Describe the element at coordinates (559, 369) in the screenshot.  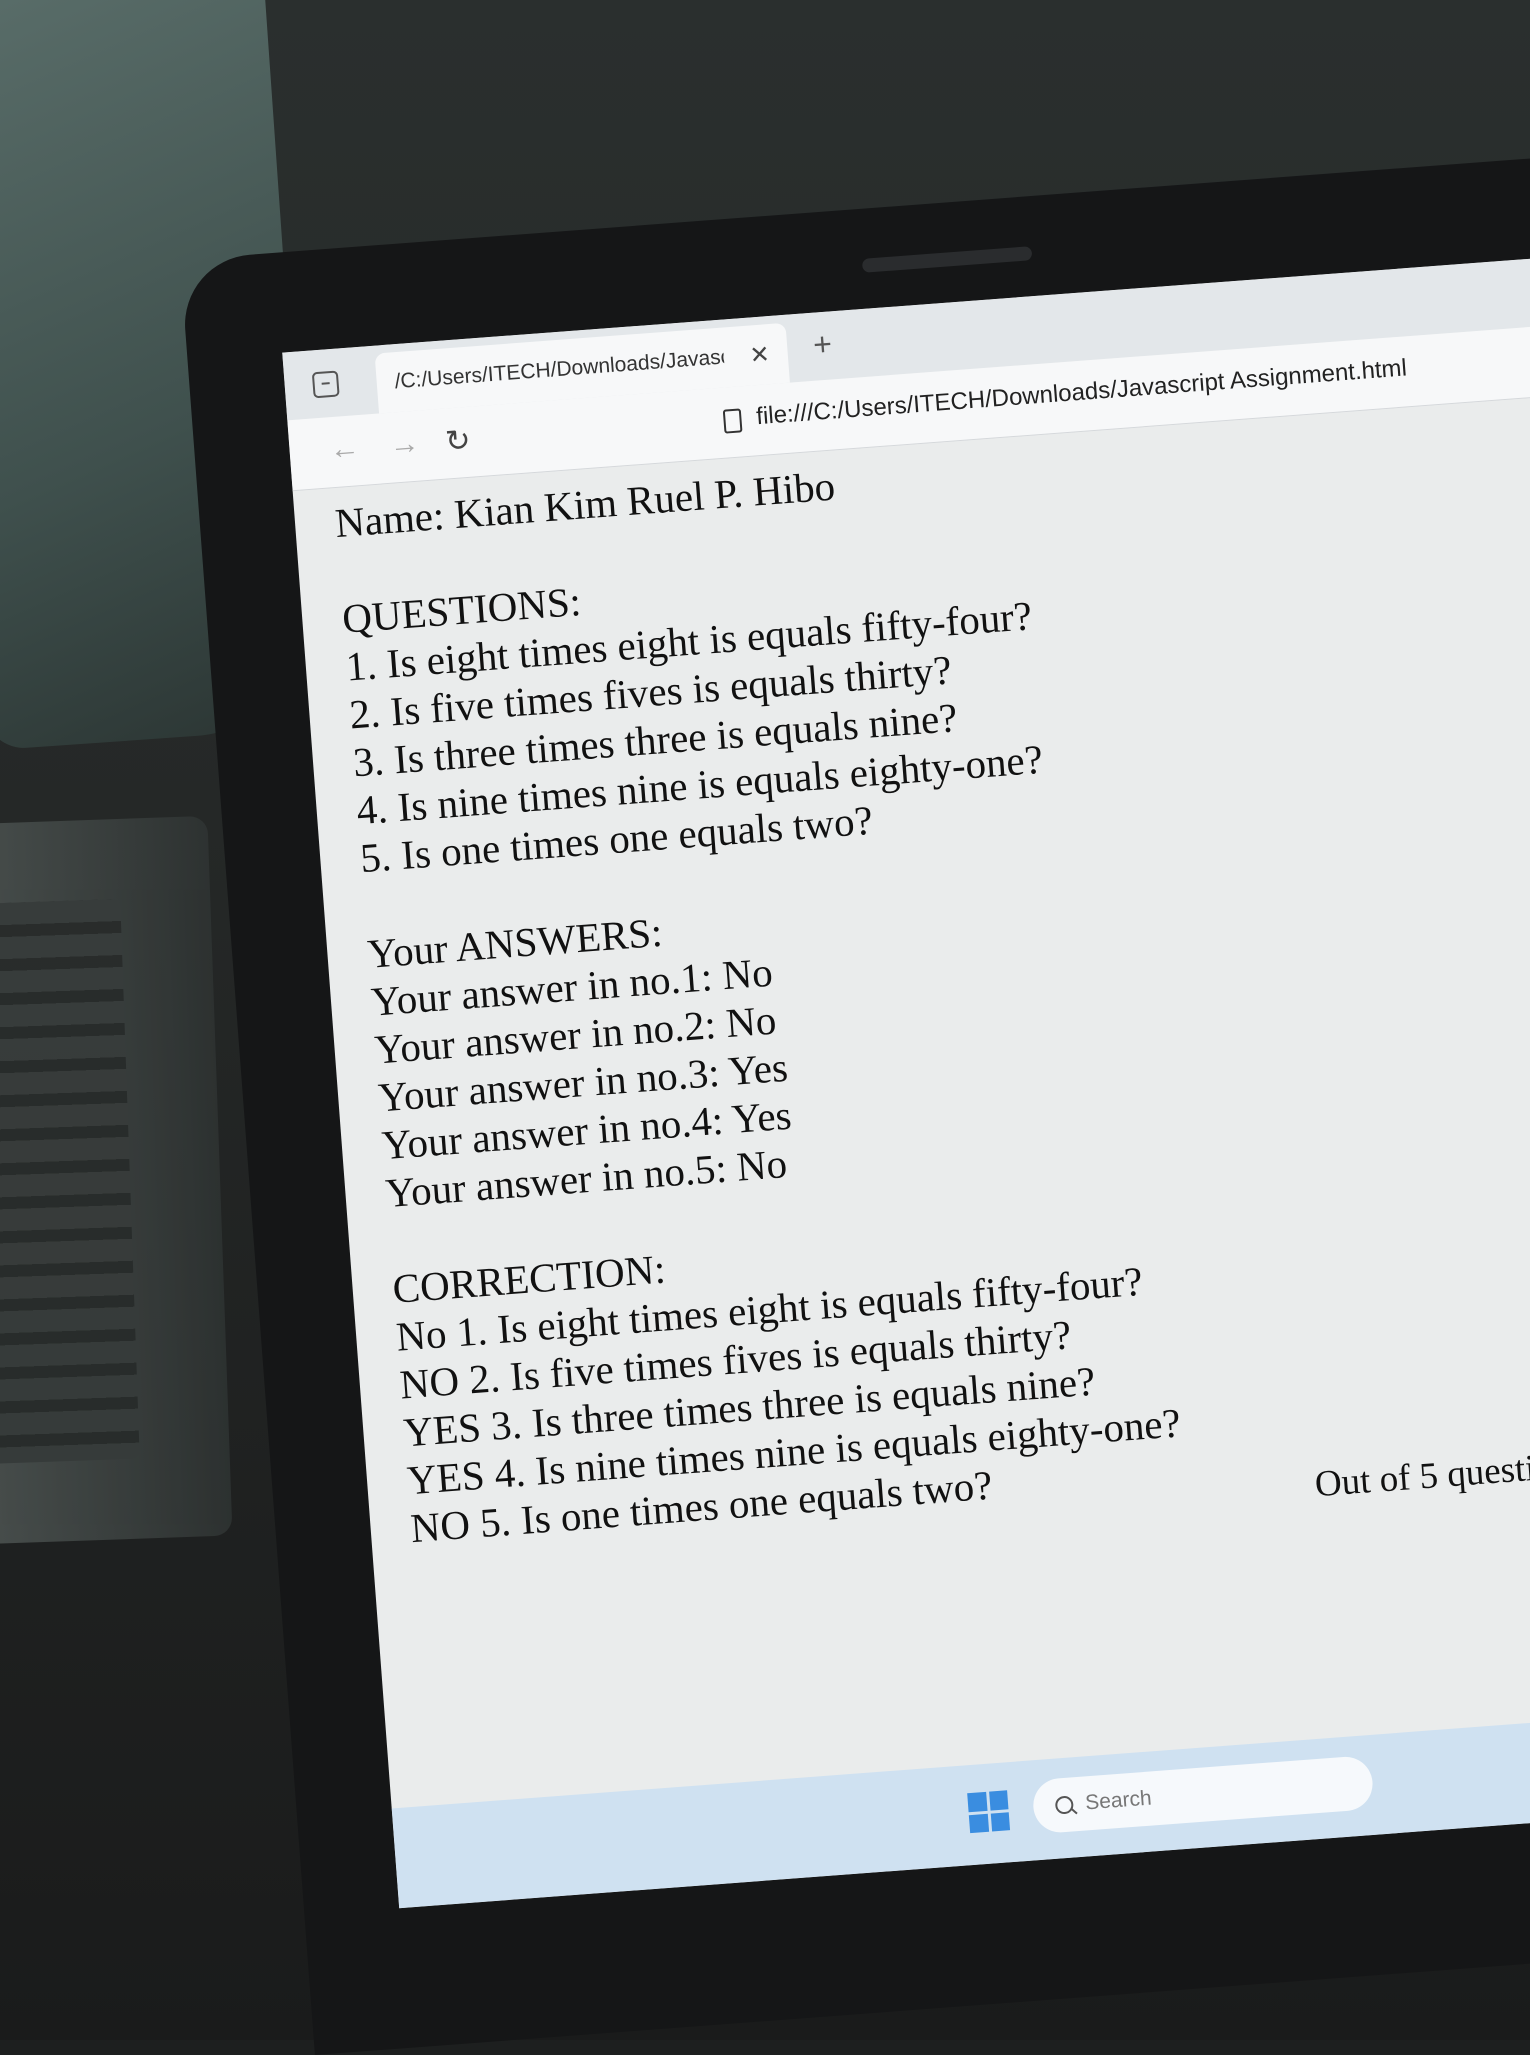
I see `tab-title: /C:/Users/ITECH/Downloads/Javasc` at that location.